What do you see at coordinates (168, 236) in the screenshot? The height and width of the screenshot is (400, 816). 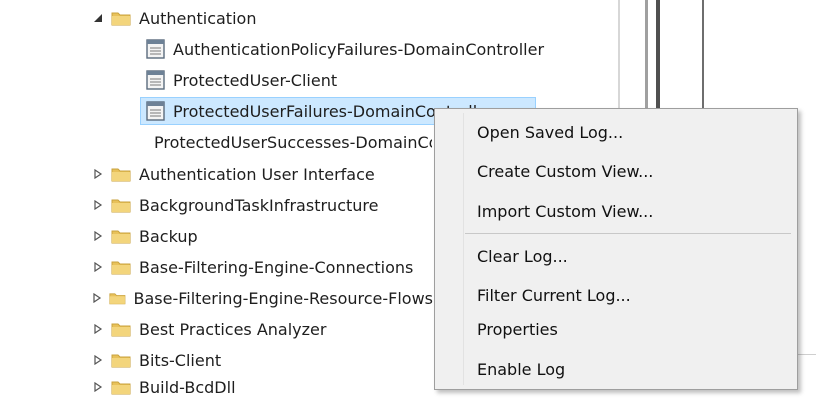 I see `tree-item-label: Backup` at bounding box center [168, 236].